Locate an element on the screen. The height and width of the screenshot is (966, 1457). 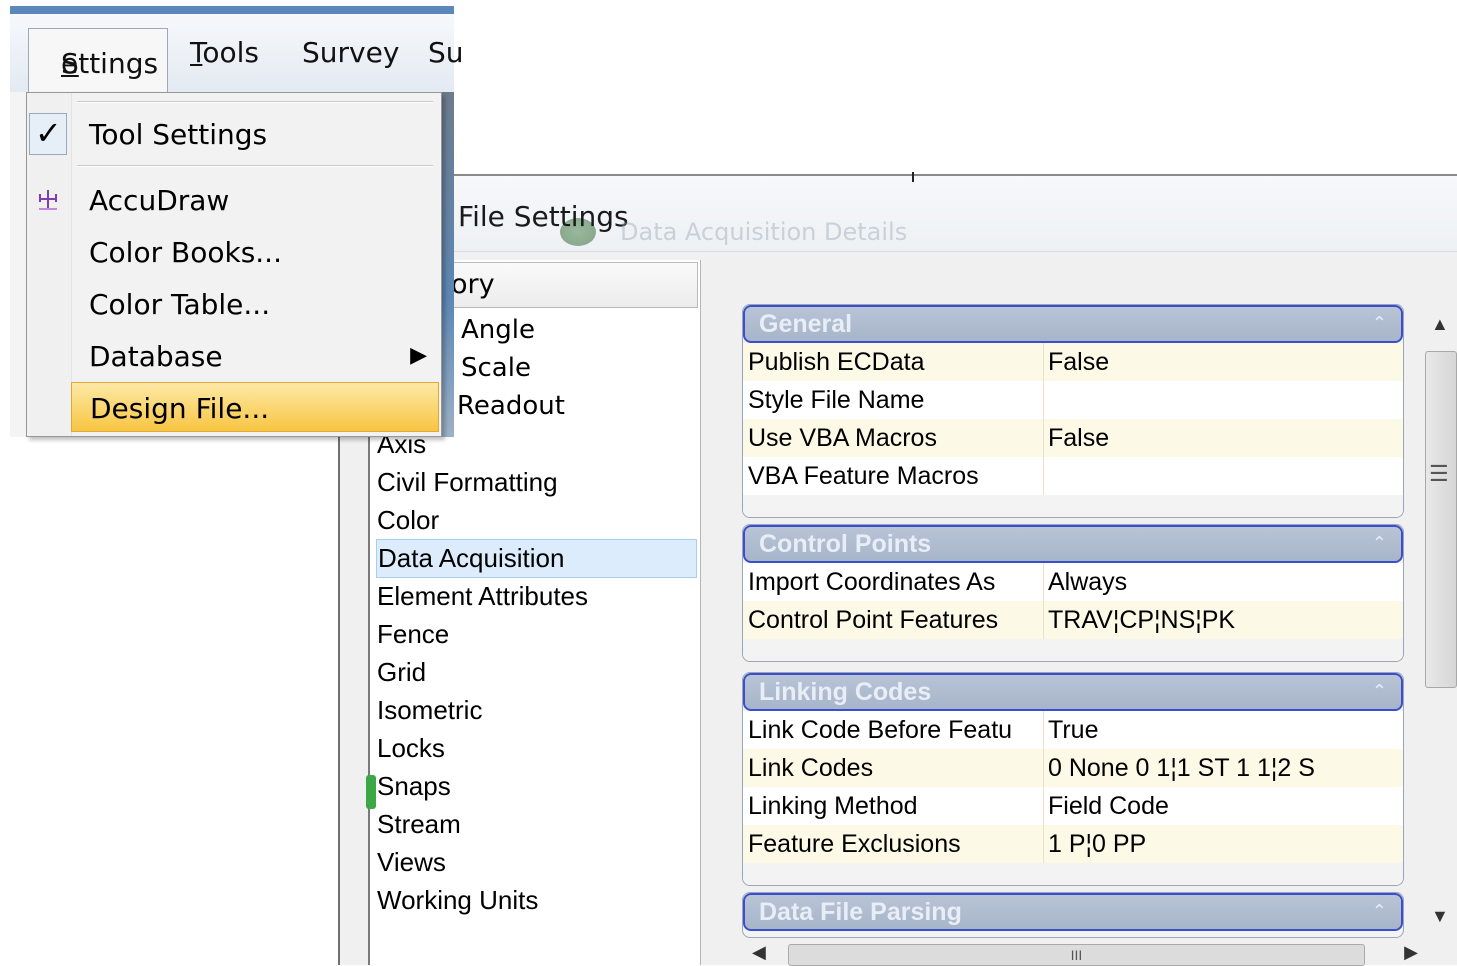
menu-bar: Settings Tools Survey Su is located at coordinates (237, 52).